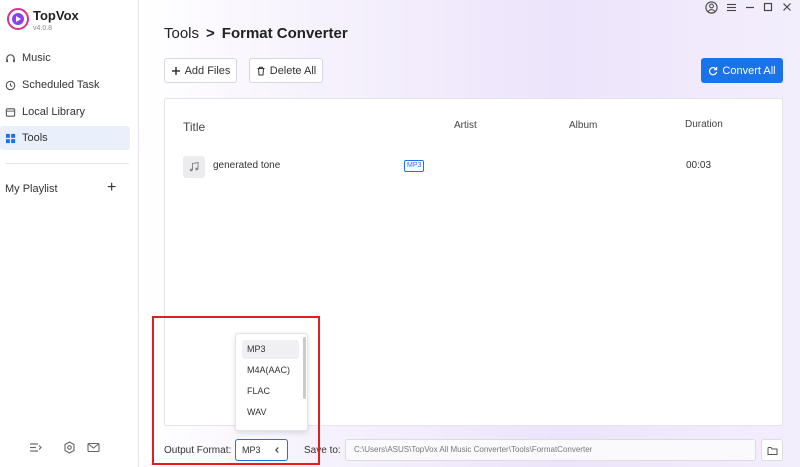  I want to click on sidebar-item-label: Tools, so click(35, 138).